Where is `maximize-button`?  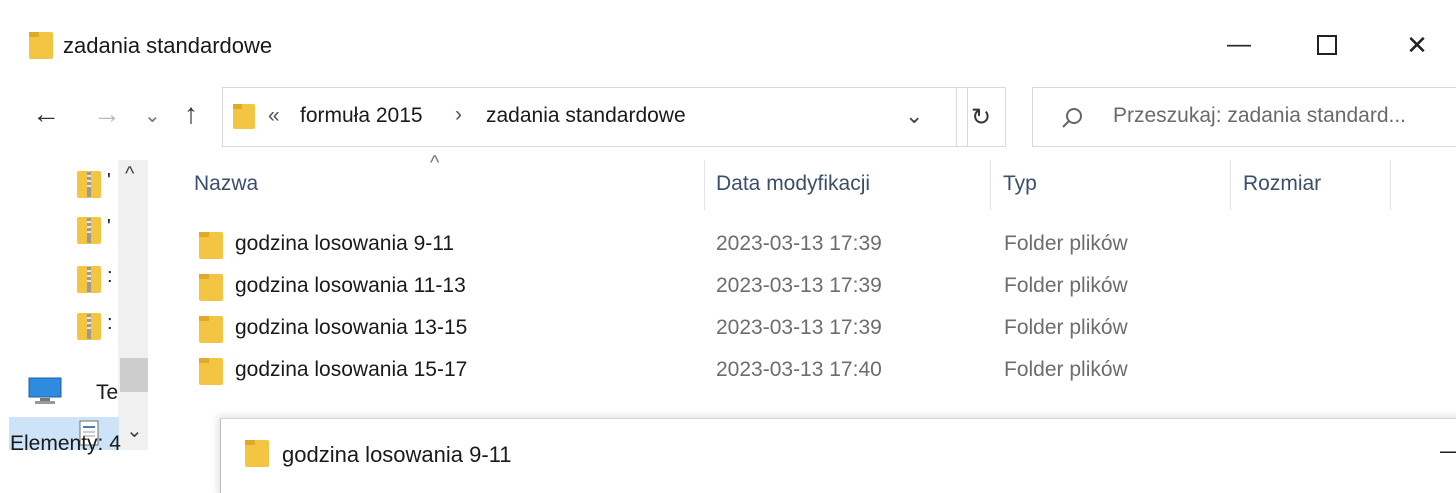 maximize-button is located at coordinates (1327, 45).